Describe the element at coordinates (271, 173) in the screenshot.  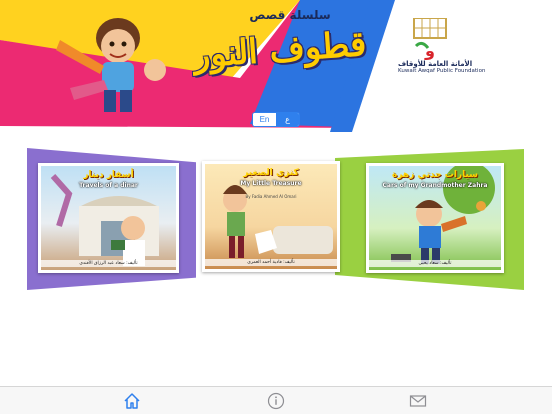
I see `book-title-ar: كنزي الصغير` at that location.